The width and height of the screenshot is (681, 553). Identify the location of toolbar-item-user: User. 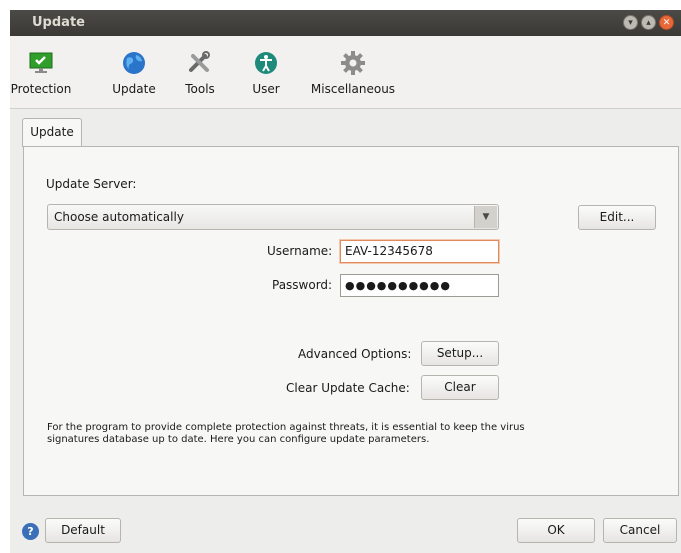
(266, 73).